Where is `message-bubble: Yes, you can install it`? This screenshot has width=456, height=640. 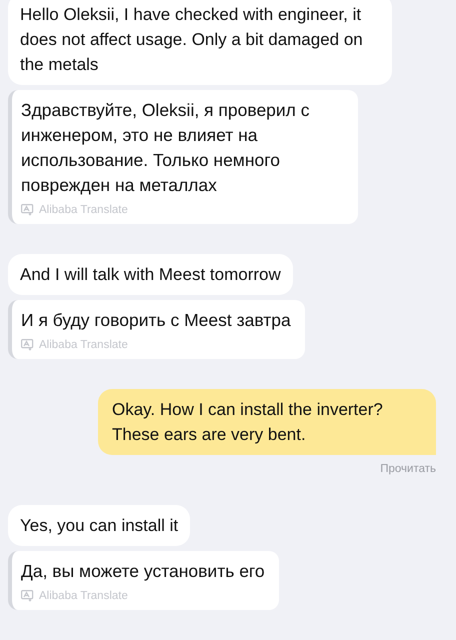 message-bubble: Yes, you can install it is located at coordinates (99, 525).